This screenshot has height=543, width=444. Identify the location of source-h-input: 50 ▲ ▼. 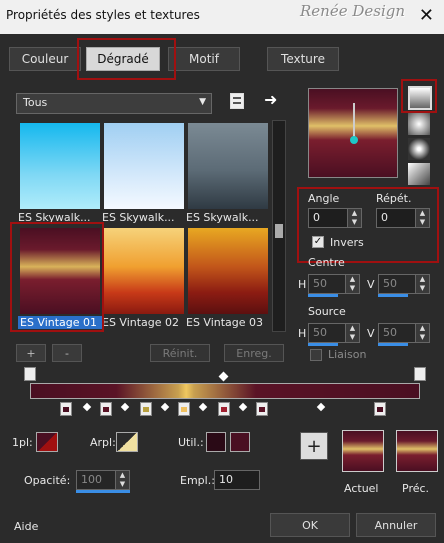
(334, 333).